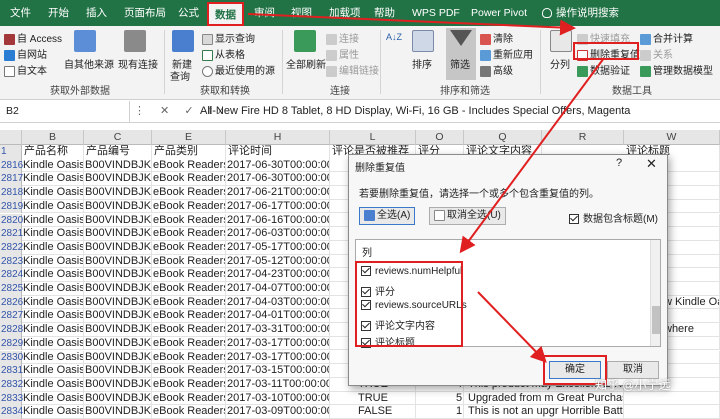 The width and height of the screenshot is (720, 419). What do you see at coordinates (512, 327) in the screenshot?
I see `arrow-list-to-ok` at bounding box center [512, 327].